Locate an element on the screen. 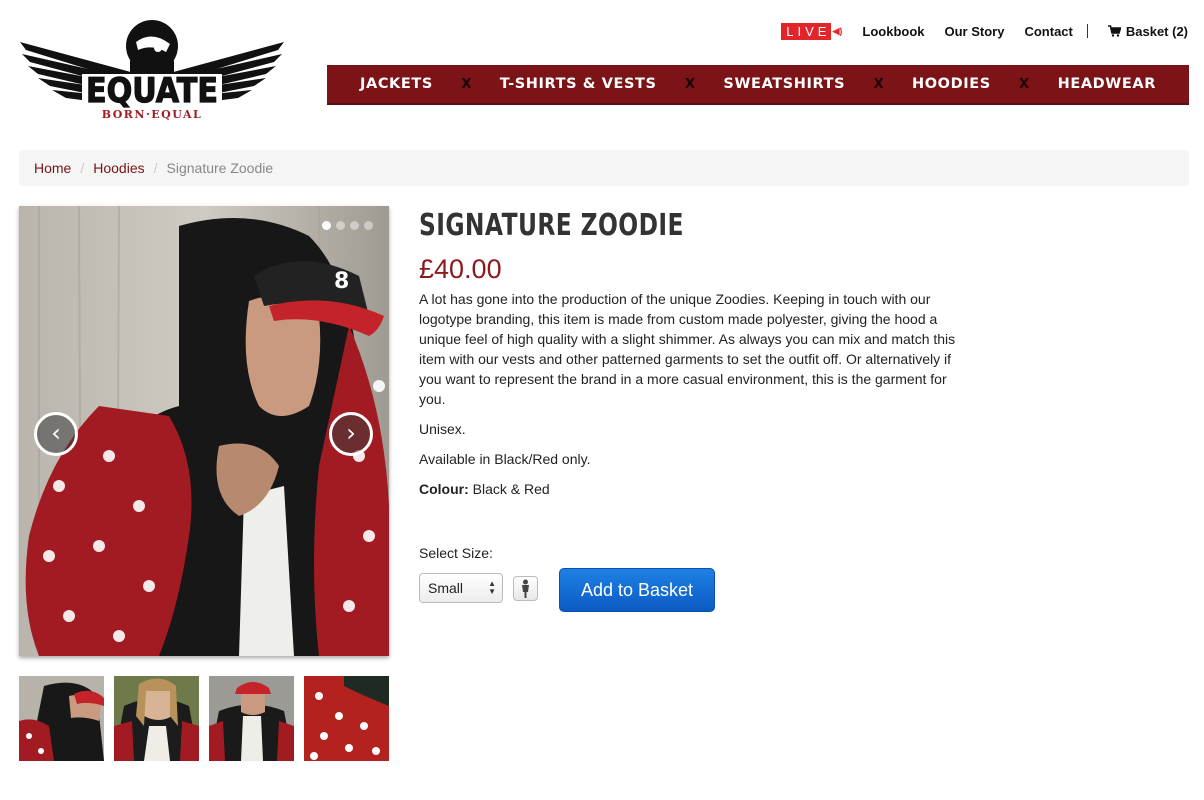  speaker-icon: ◀) is located at coordinates (837, 30).